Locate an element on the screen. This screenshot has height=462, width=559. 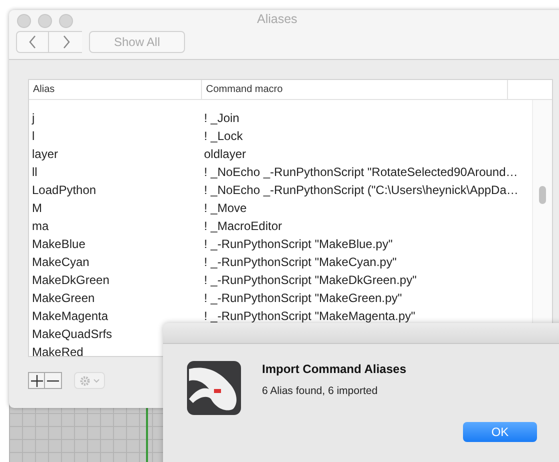
table-cell-text: MakeCyan is located at coordinates (60, 262).